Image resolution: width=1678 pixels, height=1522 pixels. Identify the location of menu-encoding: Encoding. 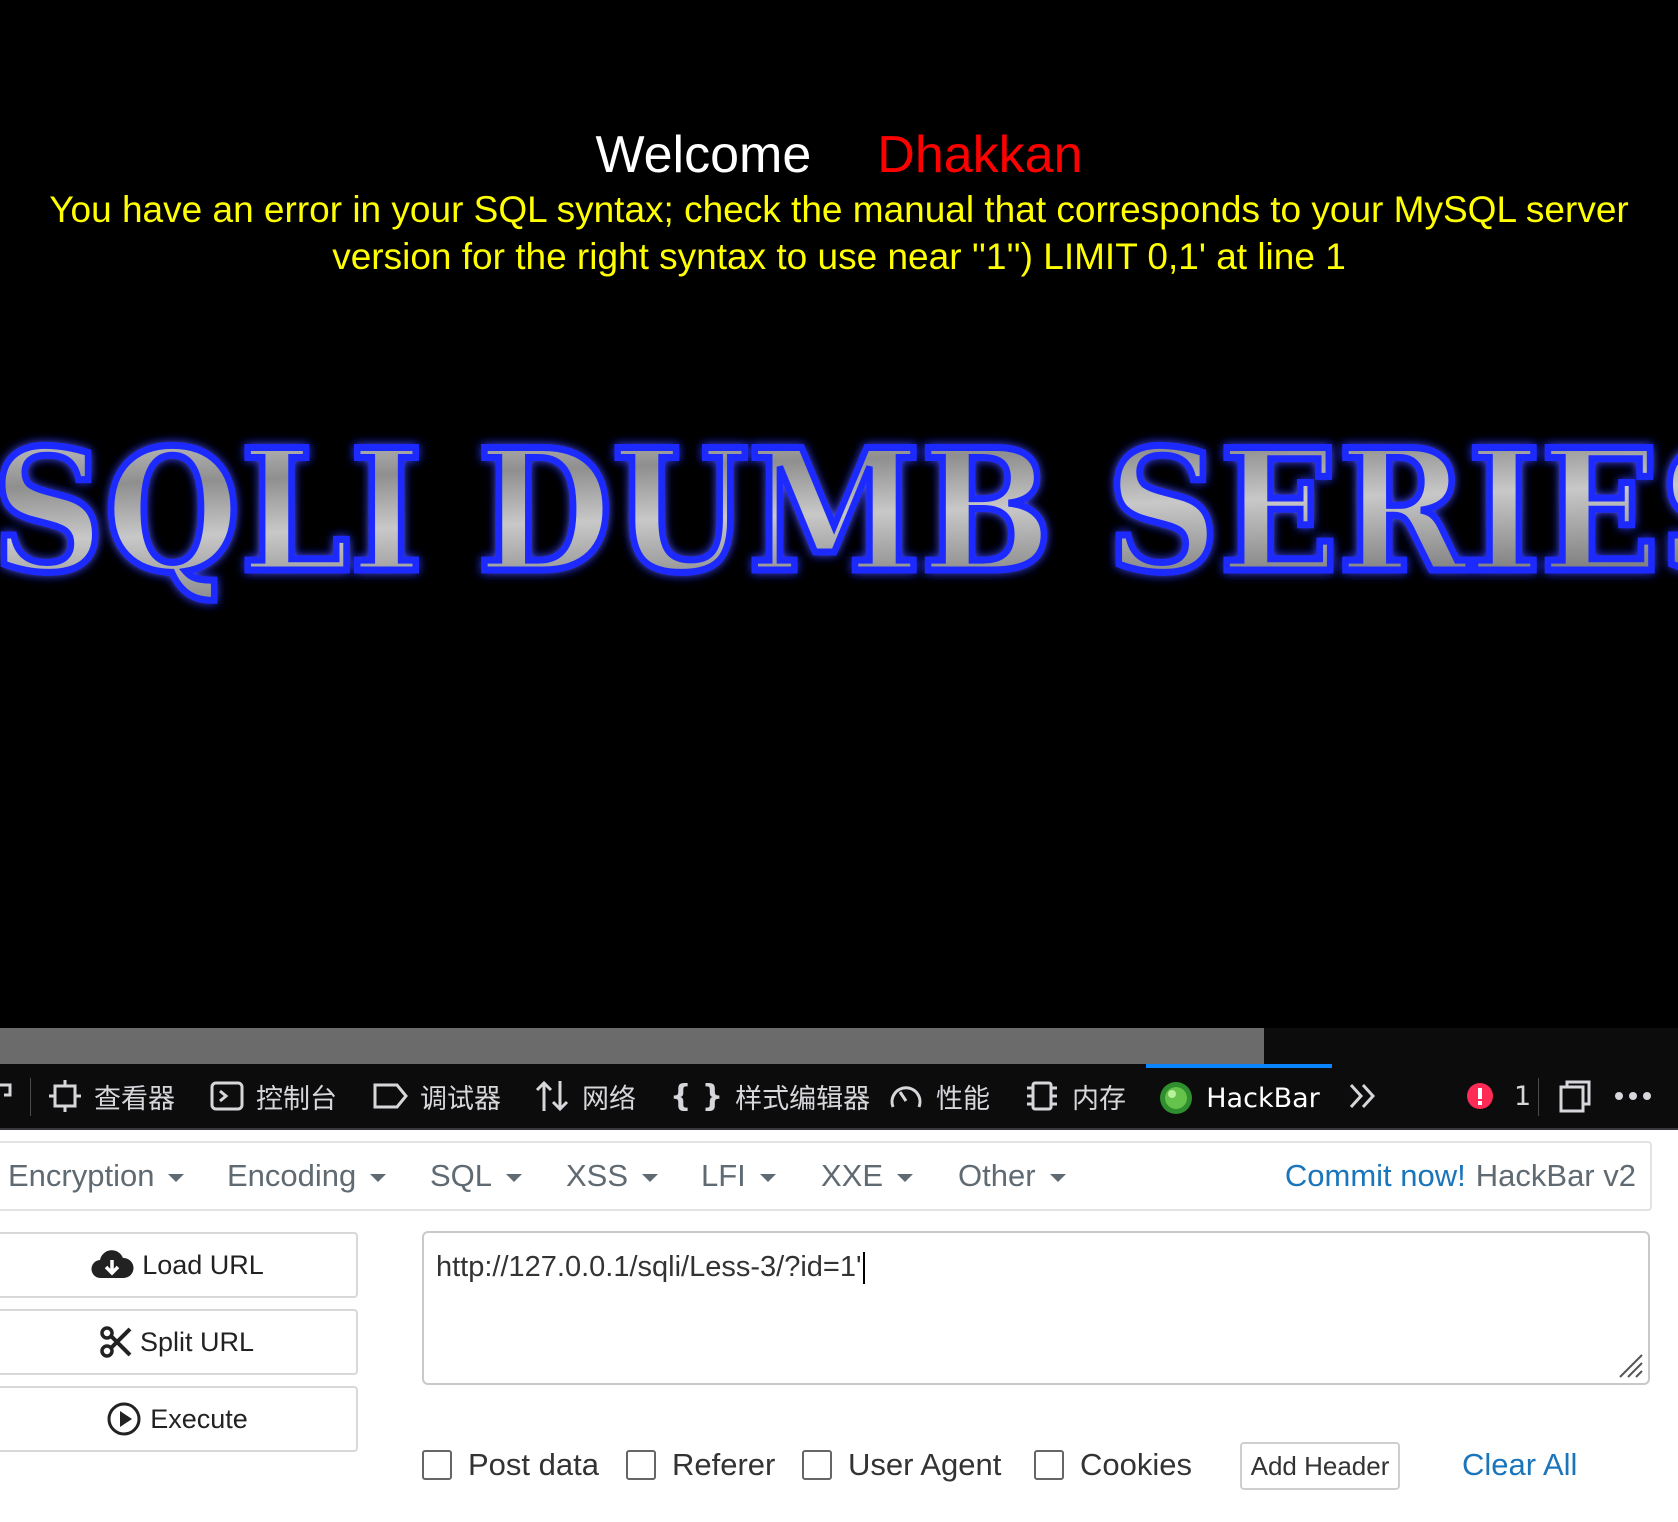
(307, 1176).